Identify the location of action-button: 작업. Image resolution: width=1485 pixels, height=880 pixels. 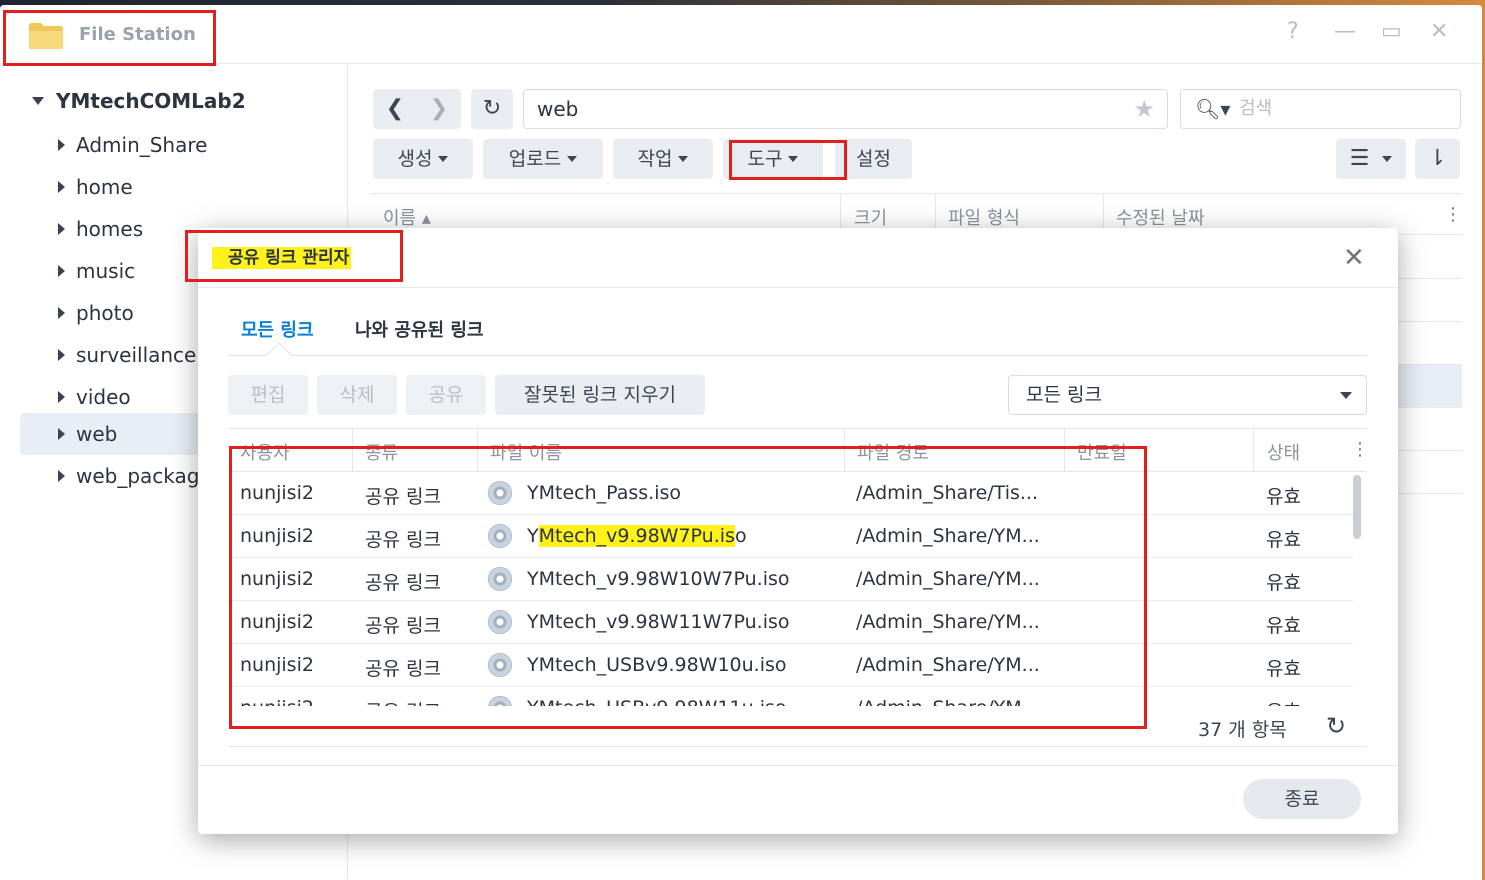
(663, 159).